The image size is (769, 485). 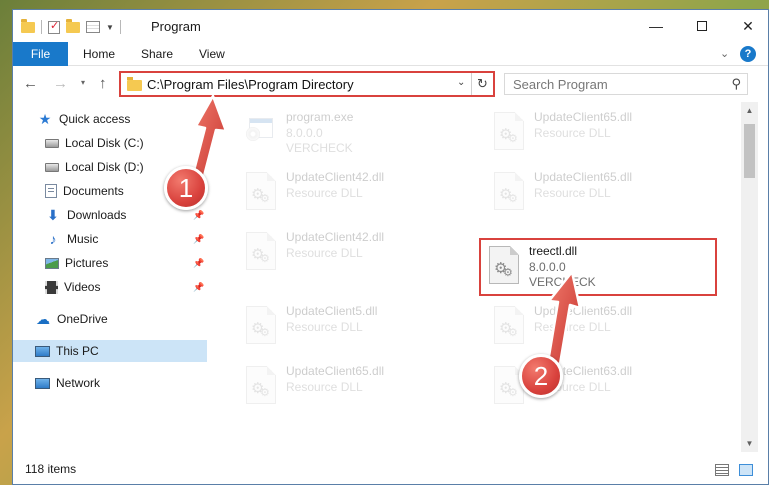 What do you see at coordinates (598, 267) in the screenshot?
I see `file-tile-treectl: ⚙ ⚙ treectl.dll 8.0.0.0 VERCHECK` at bounding box center [598, 267].